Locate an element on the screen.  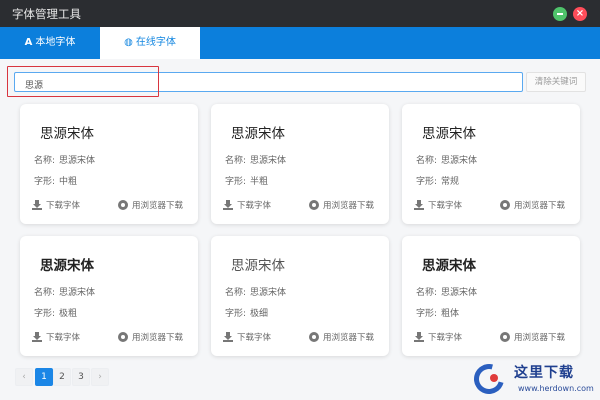
font-icon: A is located at coordinates (28, 42).